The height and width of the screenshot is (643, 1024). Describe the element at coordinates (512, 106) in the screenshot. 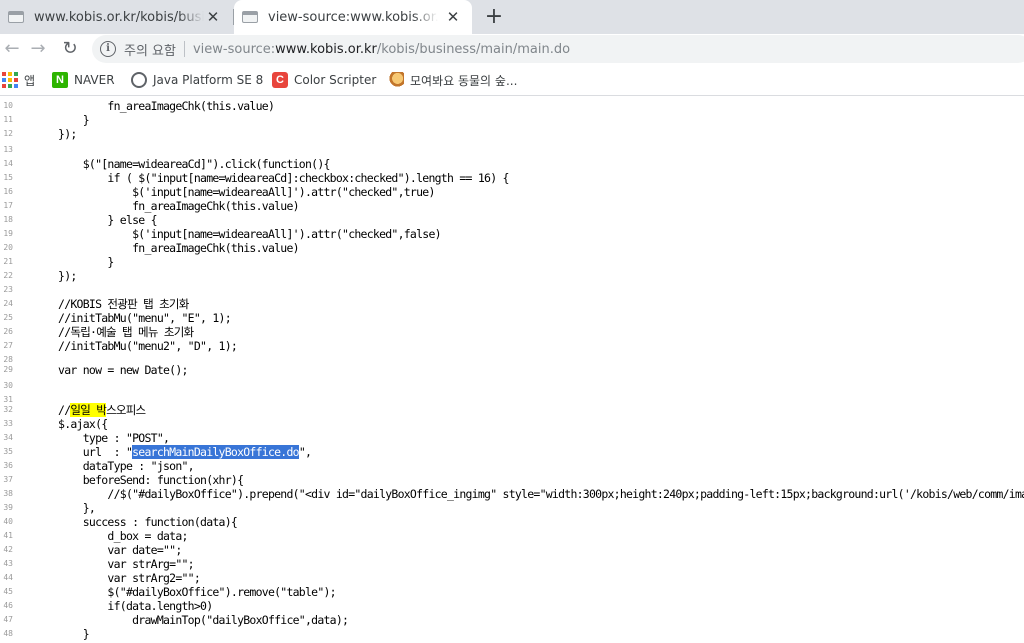

I see `source-line: 10 fn_areaImageChk(this.value)` at that location.